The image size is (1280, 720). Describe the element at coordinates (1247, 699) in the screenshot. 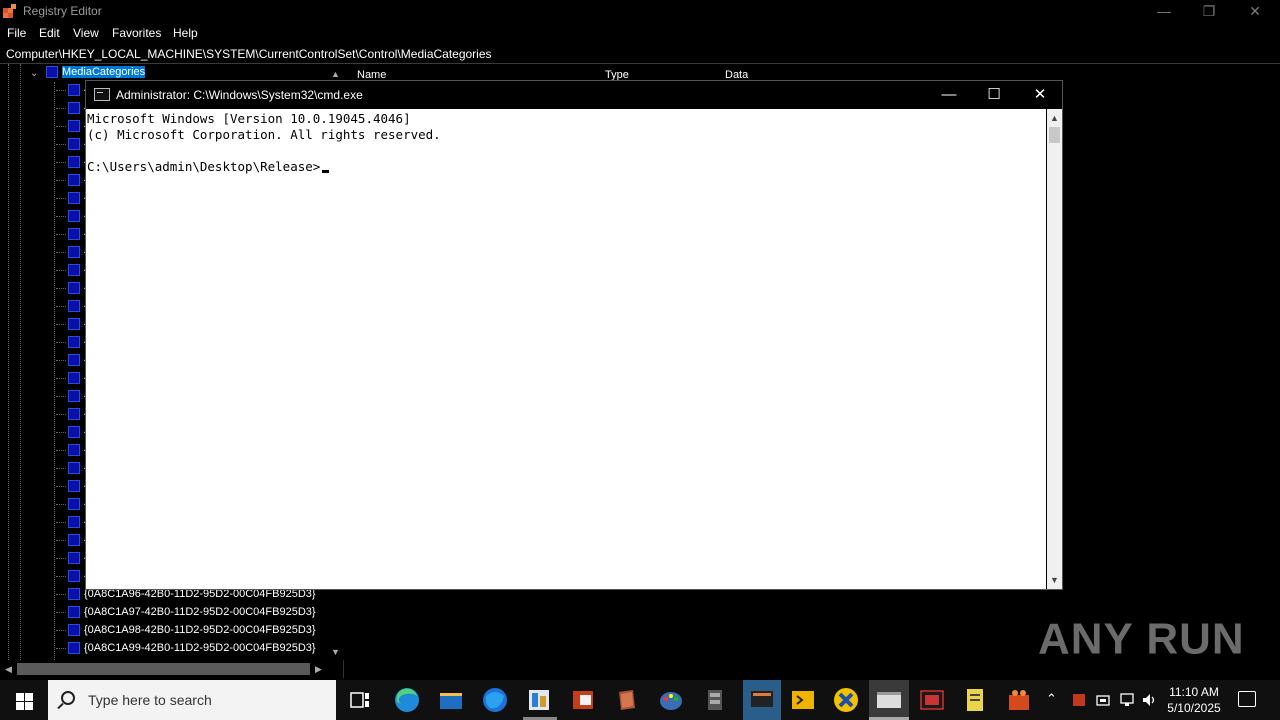

I see `notification-icon` at that location.